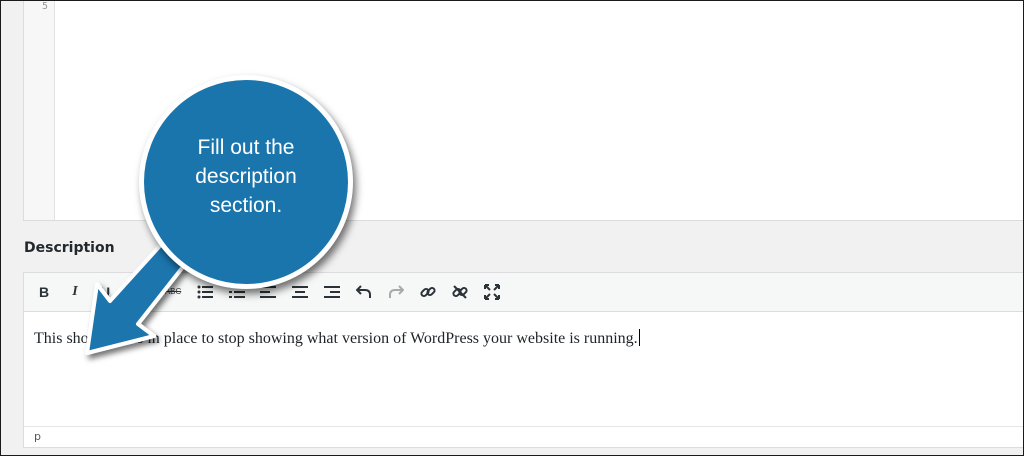  I want to click on line-number: 5, so click(44, 6).